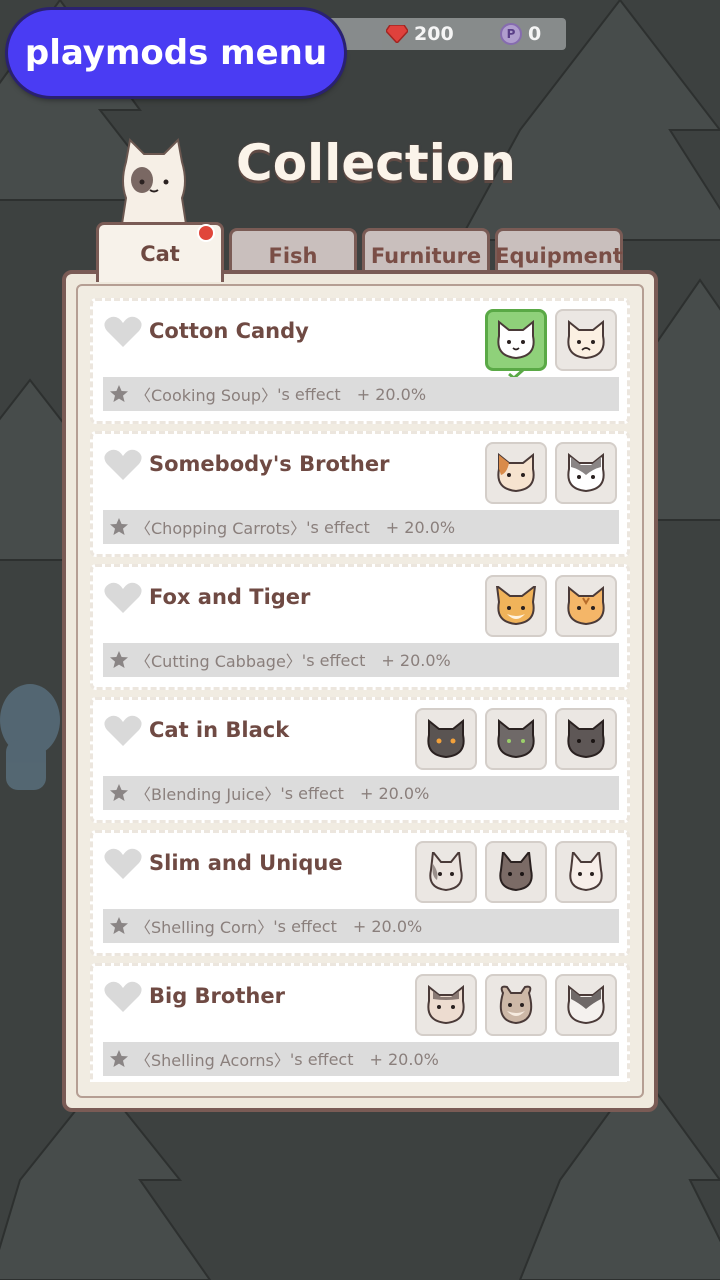 The height and width of the screenshot is (1280, 720). Describe the element at coordinates (219, 730) in the screenshot. I see `card-title: Cat in Black` at that location.